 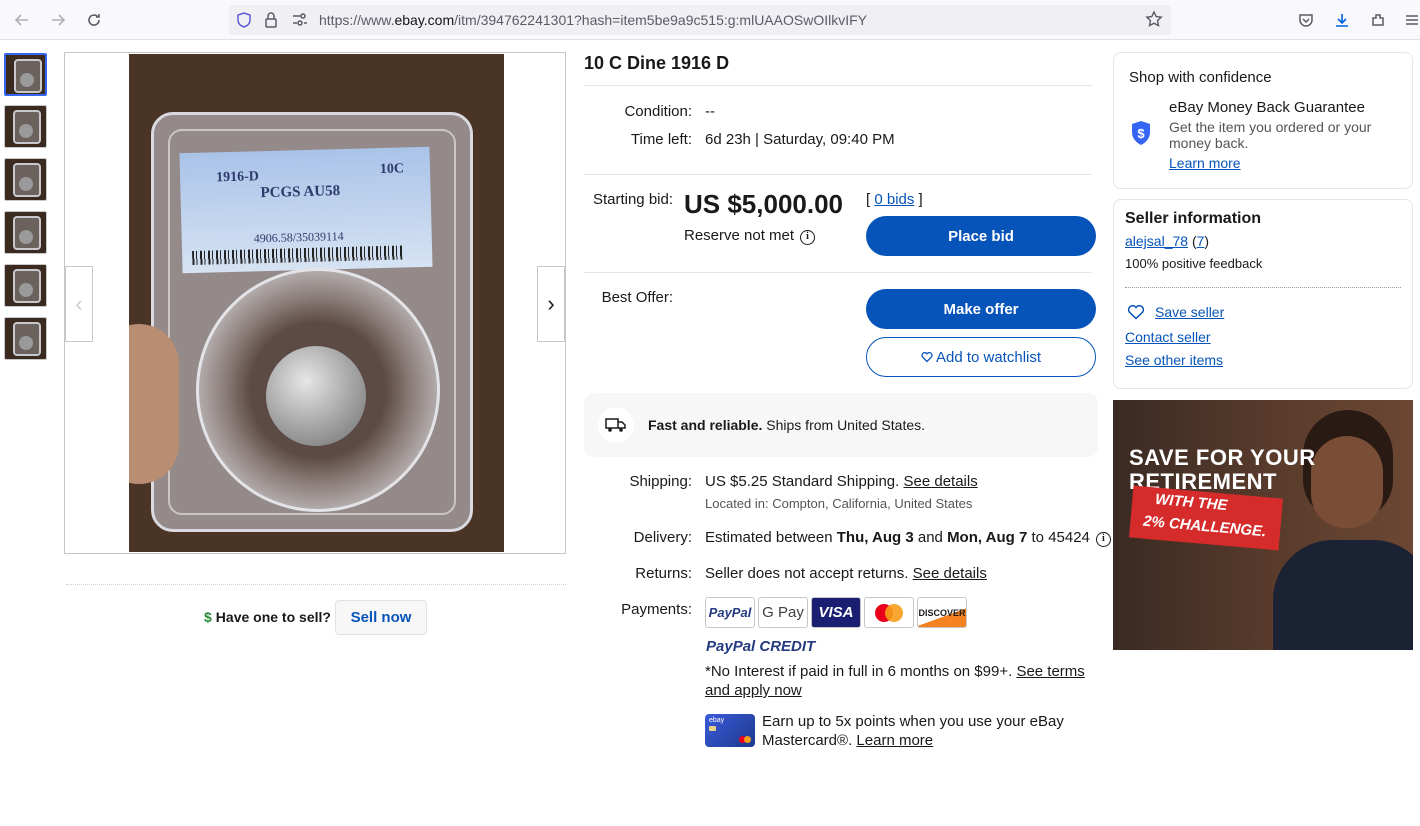 What do you see at coordinates (807, 573) in the screenshot?
I see `returns-text: Seller does not accept returns.` at bounding box center [807, 573].